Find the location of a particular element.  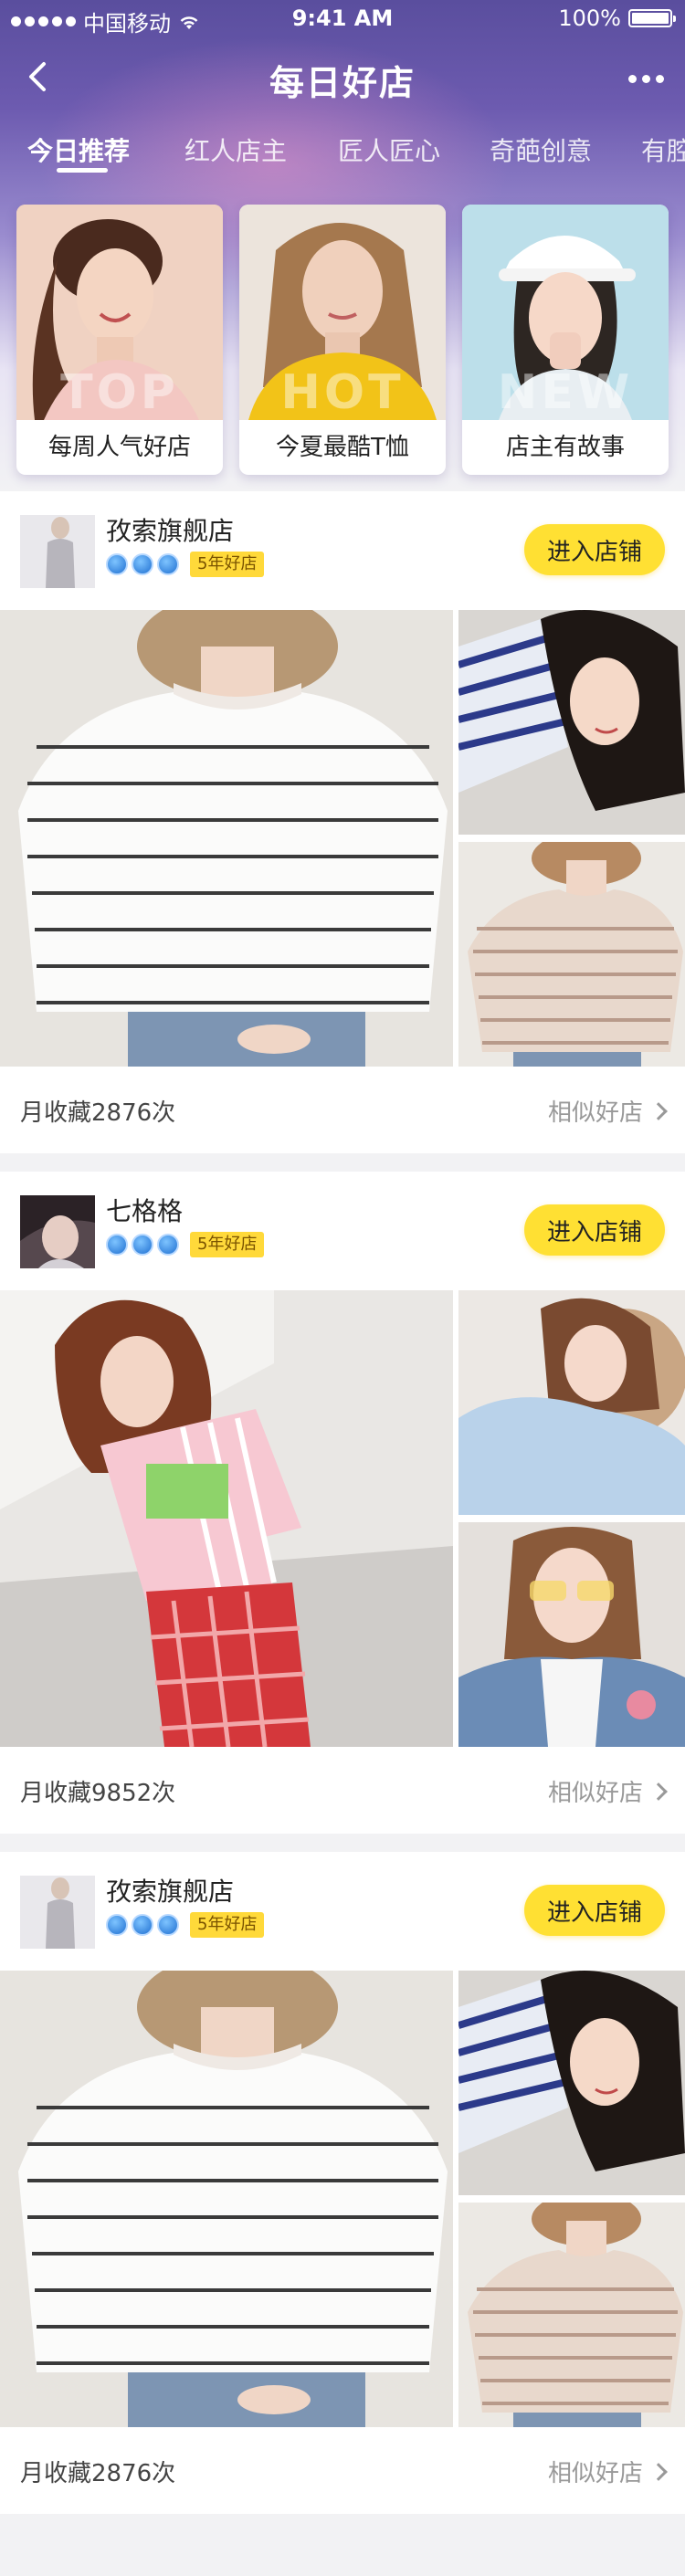

shop-name: 七格格 is located at coordinates (144, 1210).